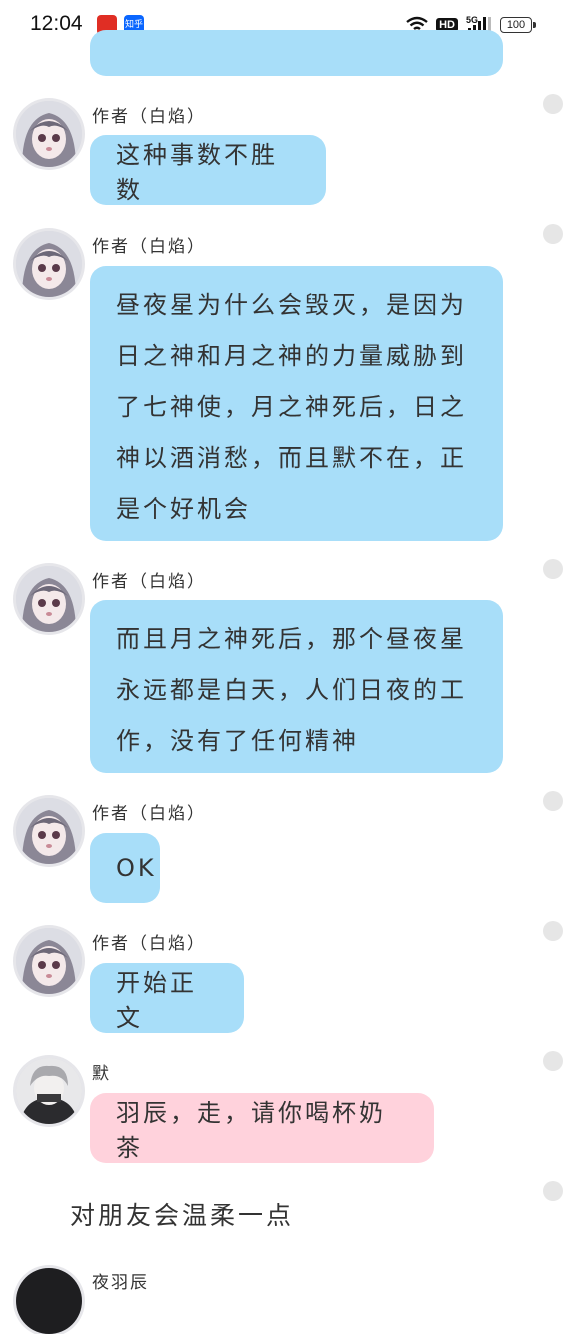 The image size is (576, 1334). I want to click on message-bubble: 羽辰，走，请你喝杯奶茶, so click(262, 1128).